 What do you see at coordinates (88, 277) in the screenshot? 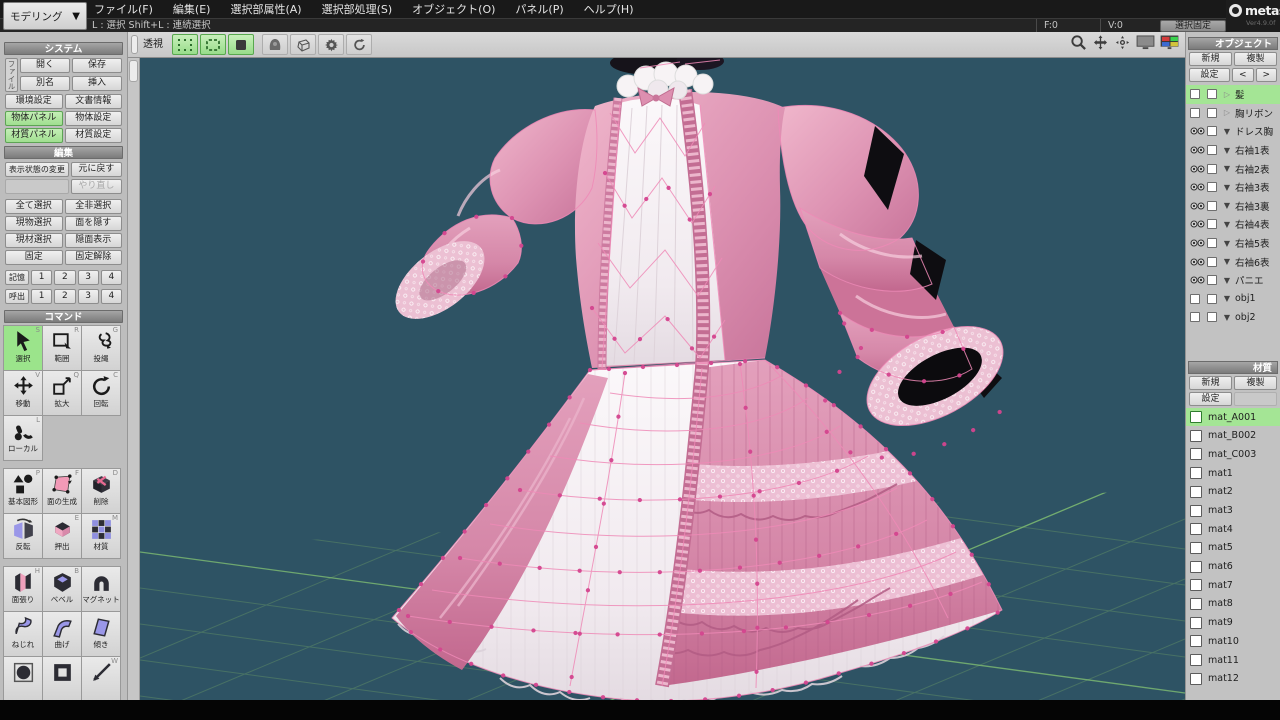
I see `memory-slot-button: 3` at bounding box center [88, 277].